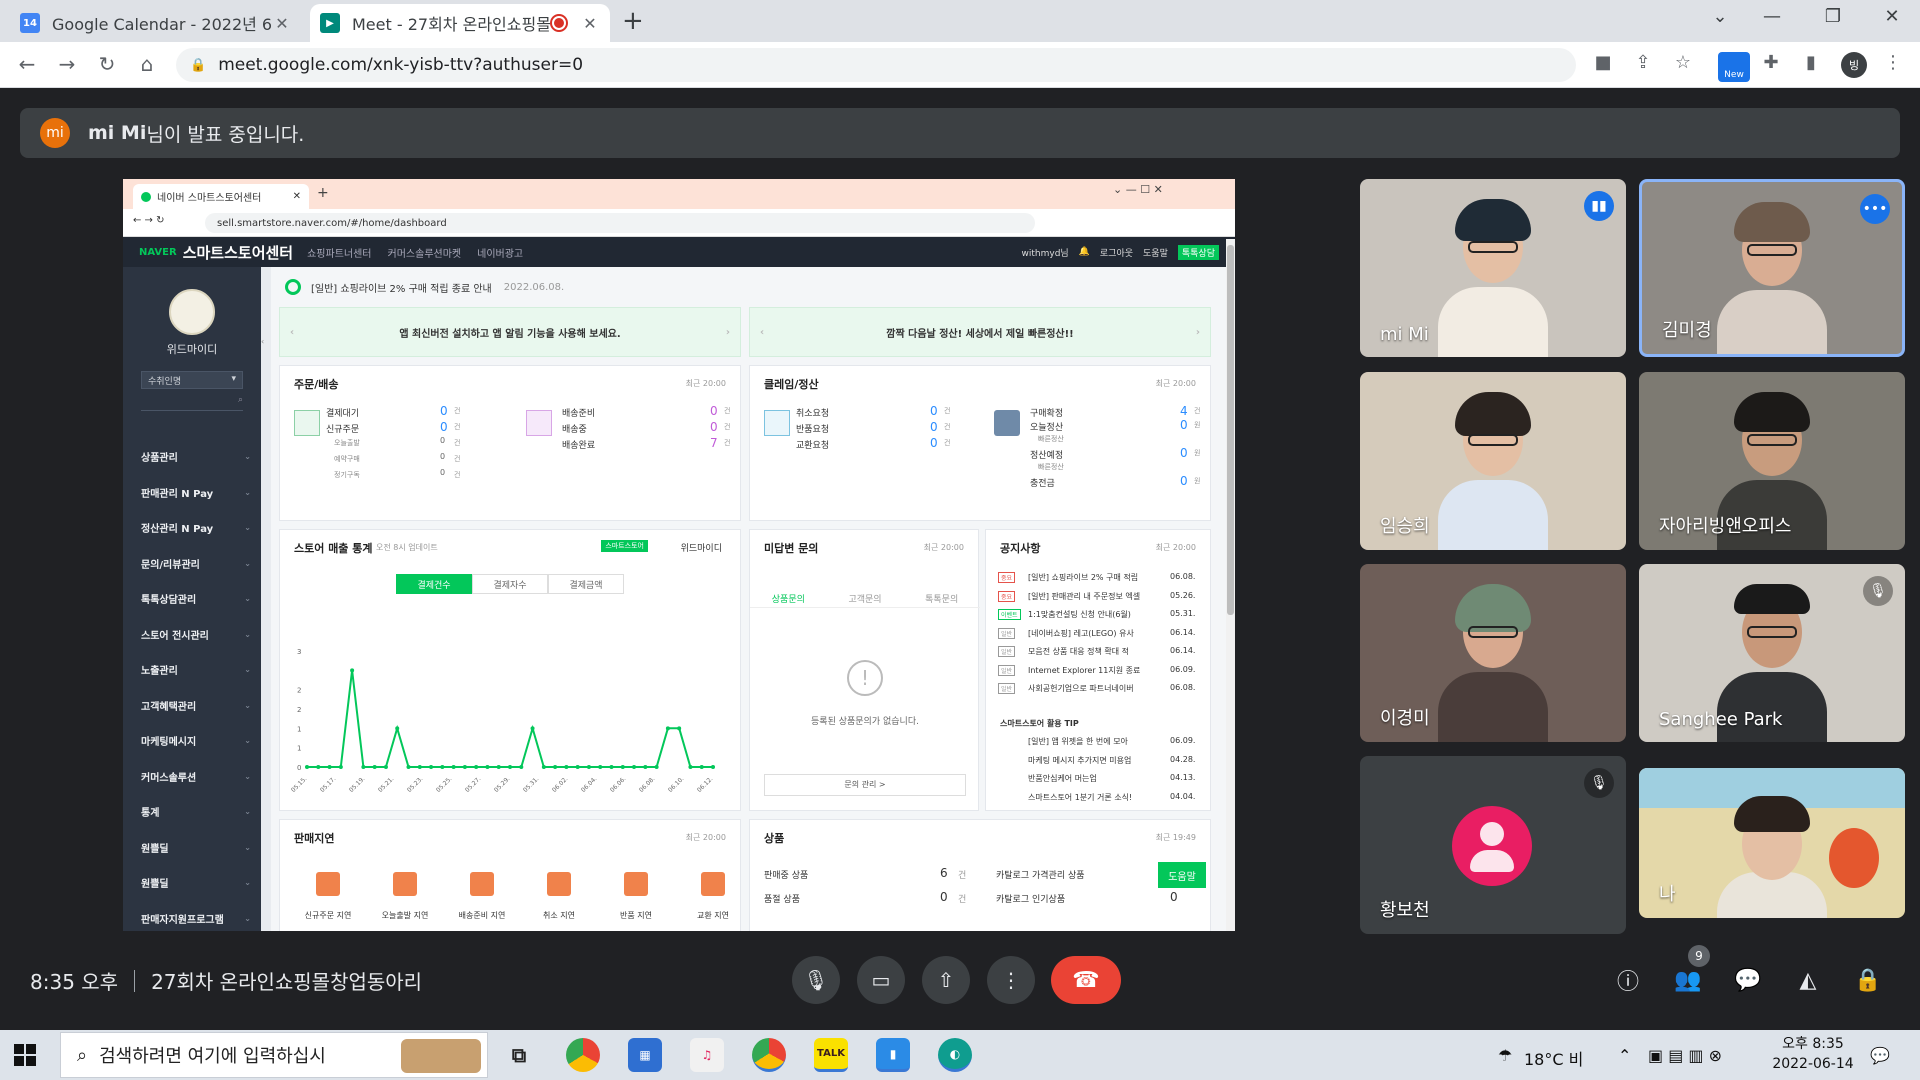 Image resolution: width=1920 pixels, height=1080 pixels. Describe the element at coordinates (1643, 62) in the screenshot. I see `share-icon: ⇪` at that location.